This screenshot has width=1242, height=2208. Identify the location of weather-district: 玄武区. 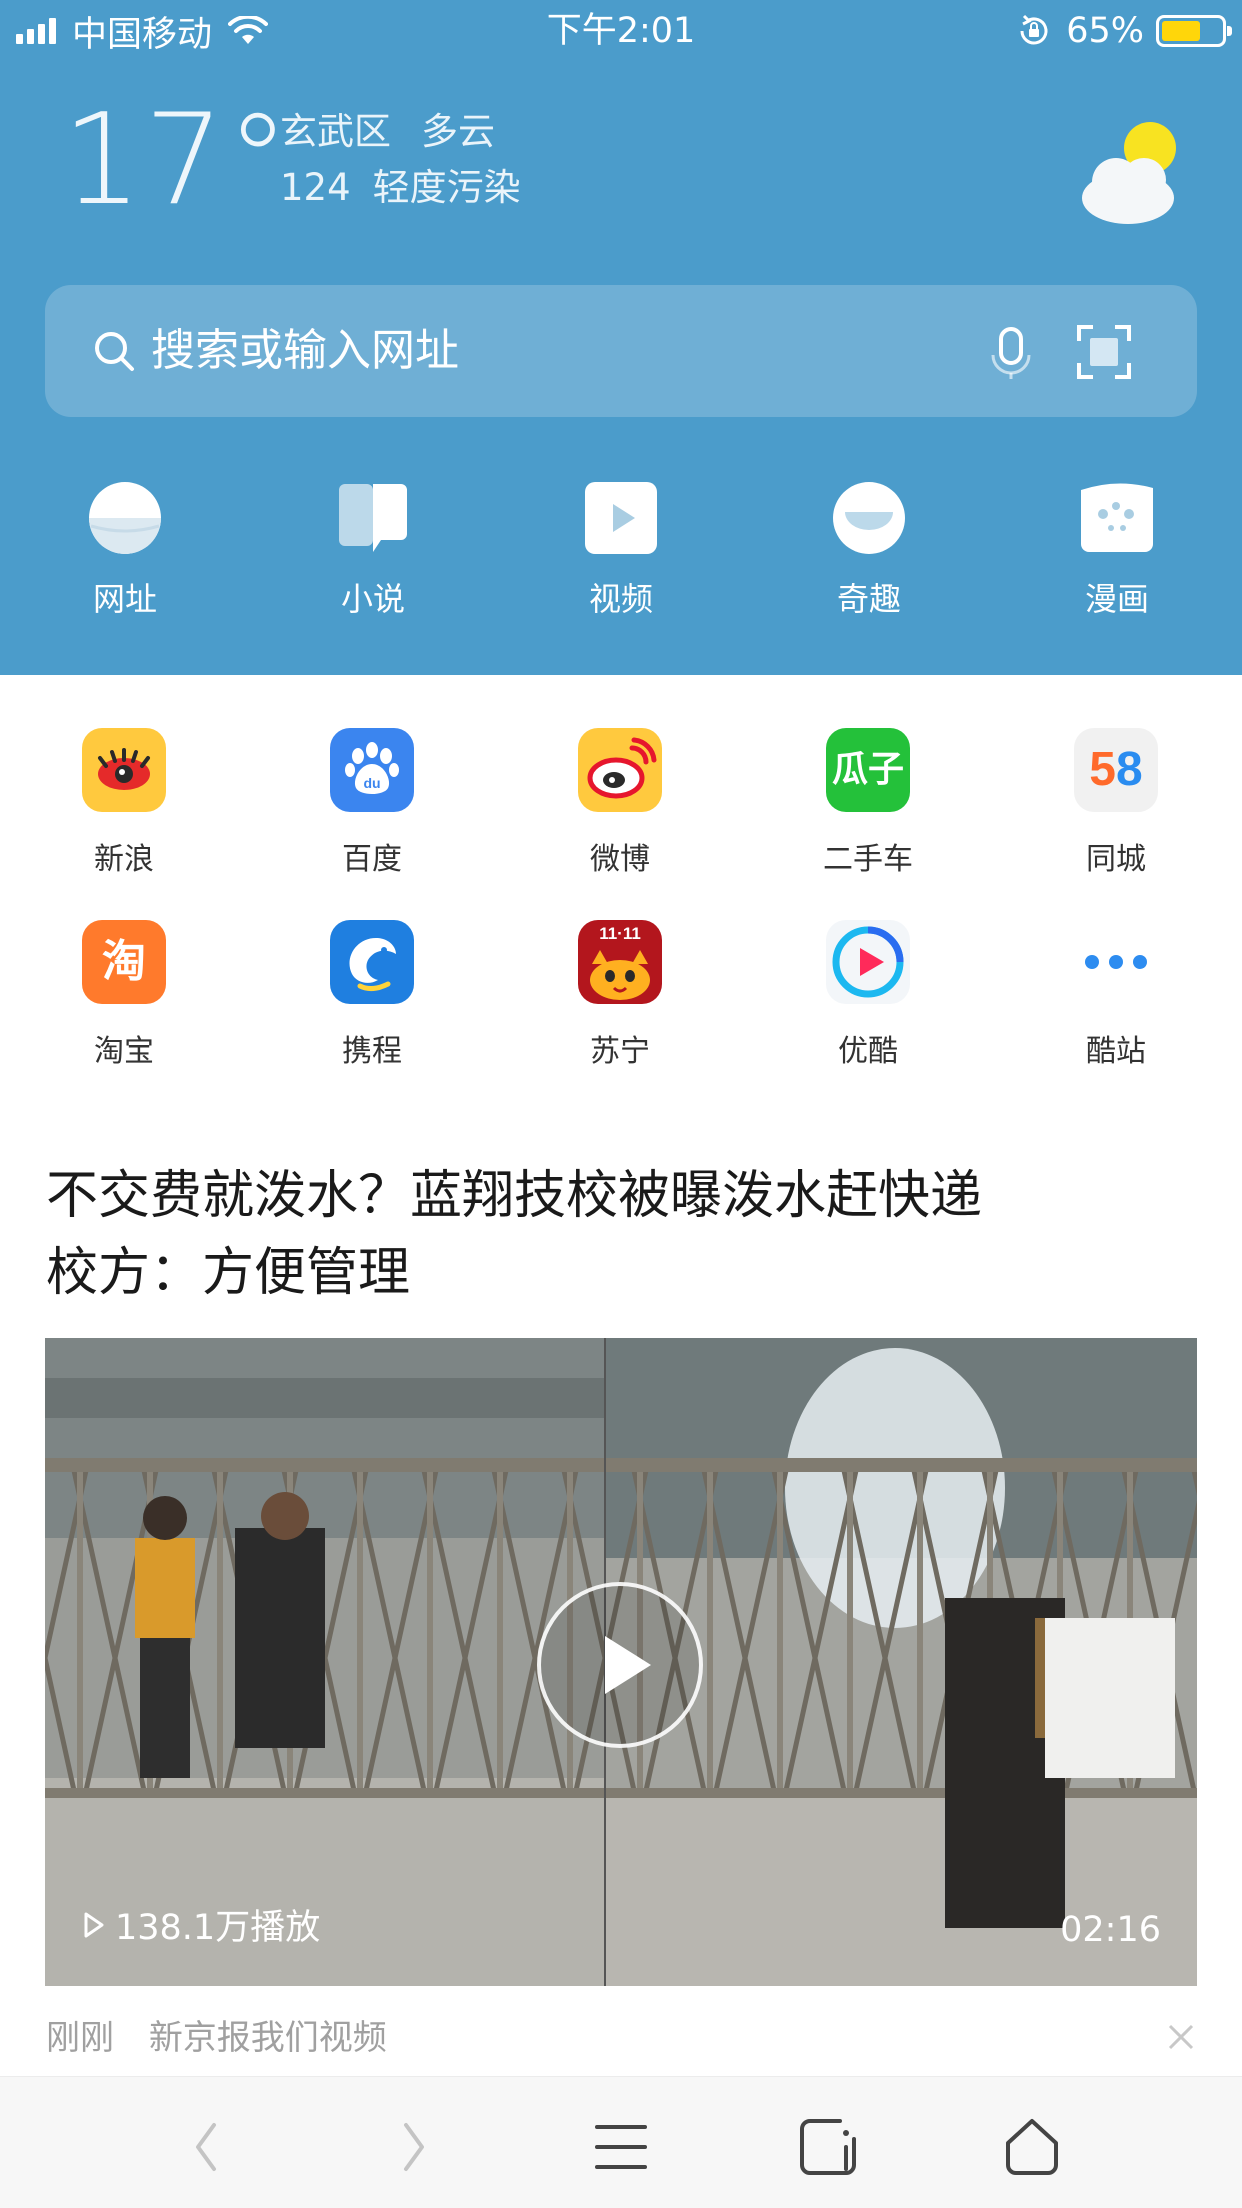
(335, 131).